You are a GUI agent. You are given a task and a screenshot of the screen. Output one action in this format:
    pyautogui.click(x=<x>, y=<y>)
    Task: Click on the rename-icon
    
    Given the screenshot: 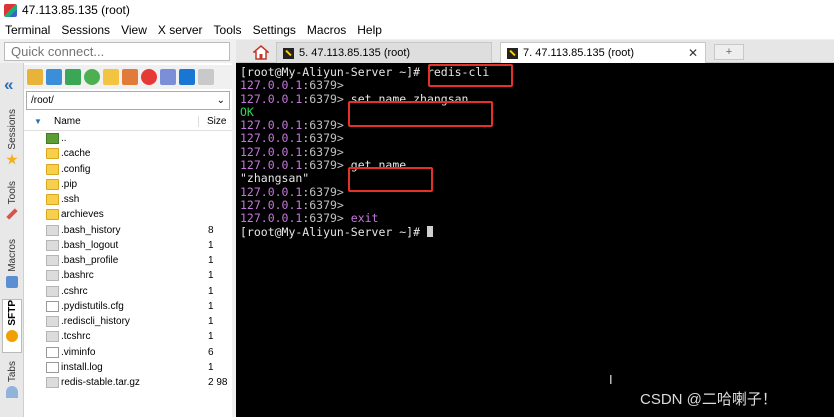 What is the action you would take?
    pyautogui.click(x=168, y=77)
    